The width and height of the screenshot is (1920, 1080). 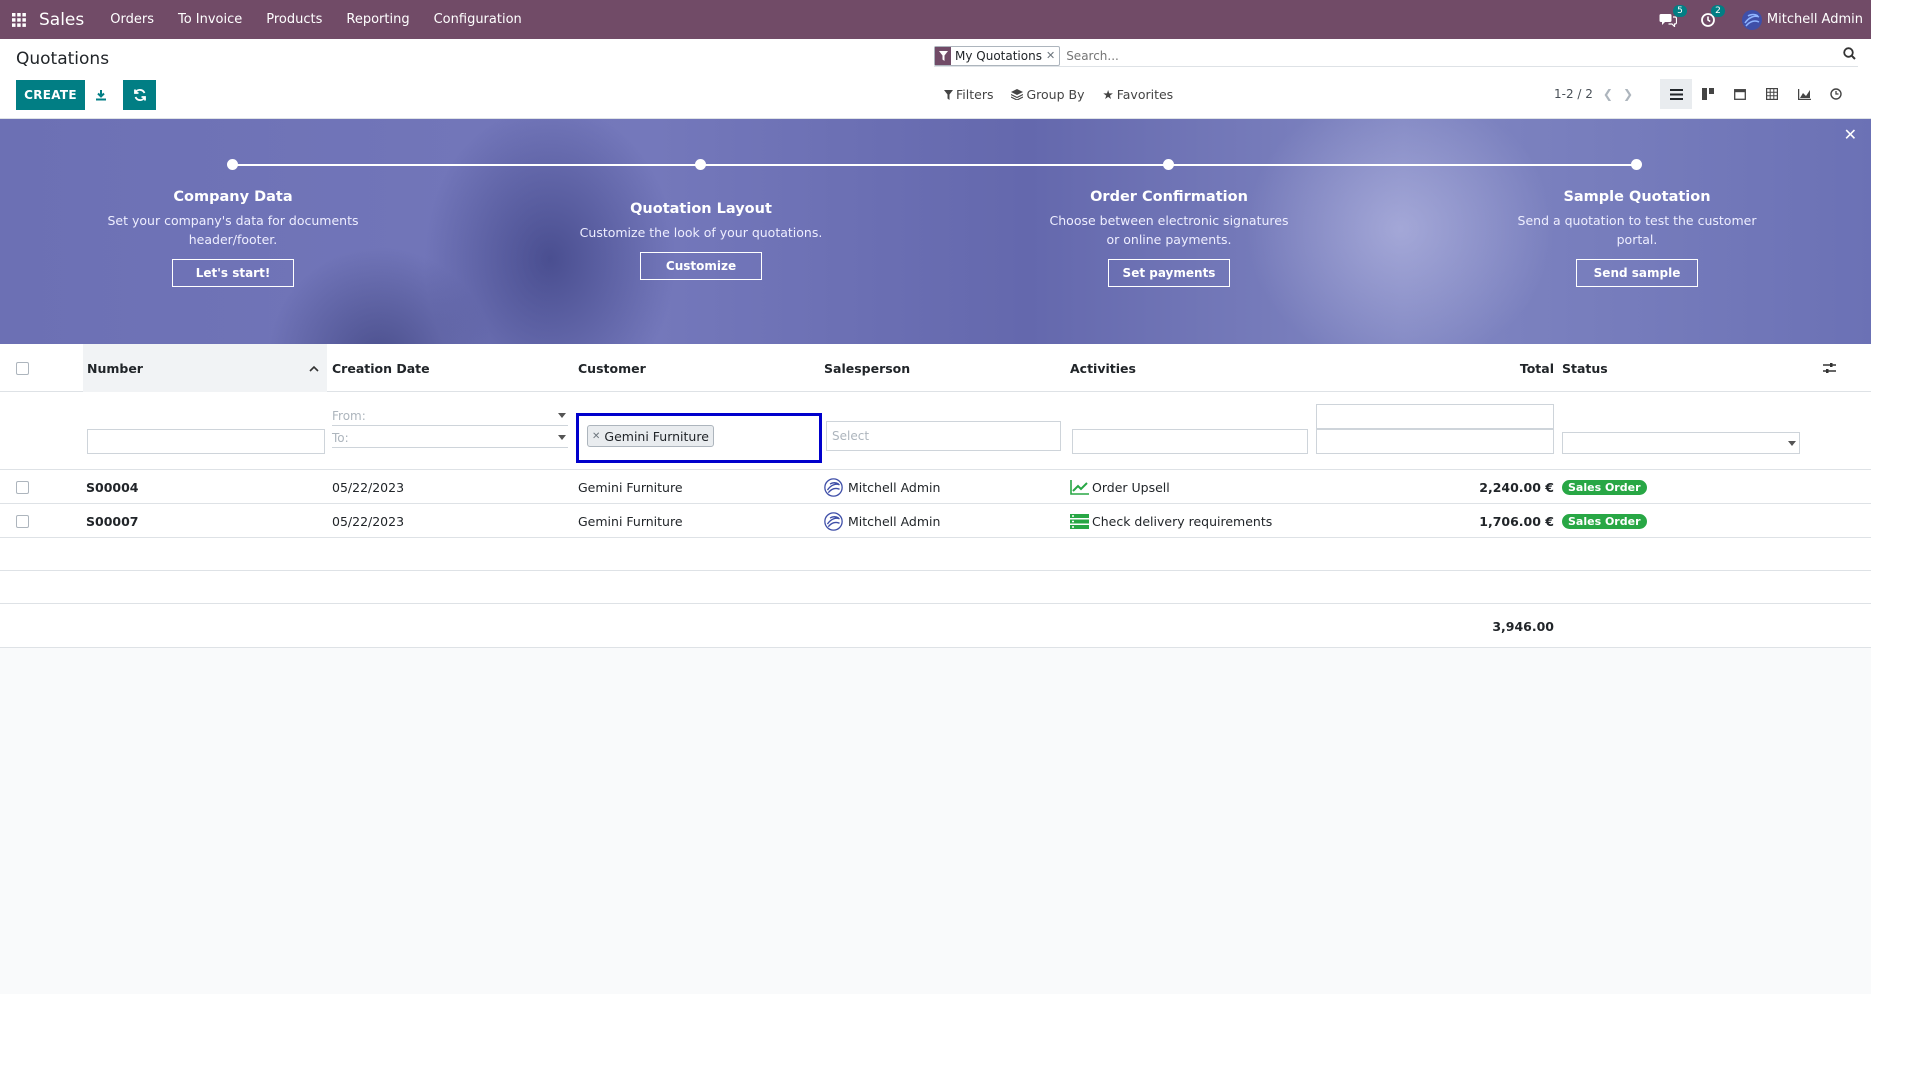 I want to click on pivot-view-icon, so click(x=1772, y=94).